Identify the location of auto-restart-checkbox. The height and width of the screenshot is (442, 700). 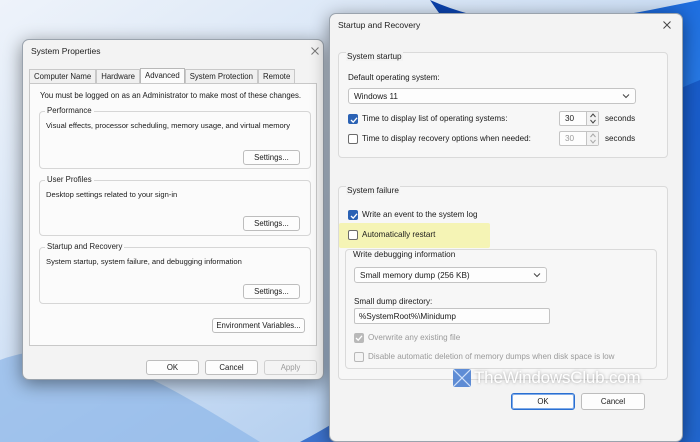
(353, 235).